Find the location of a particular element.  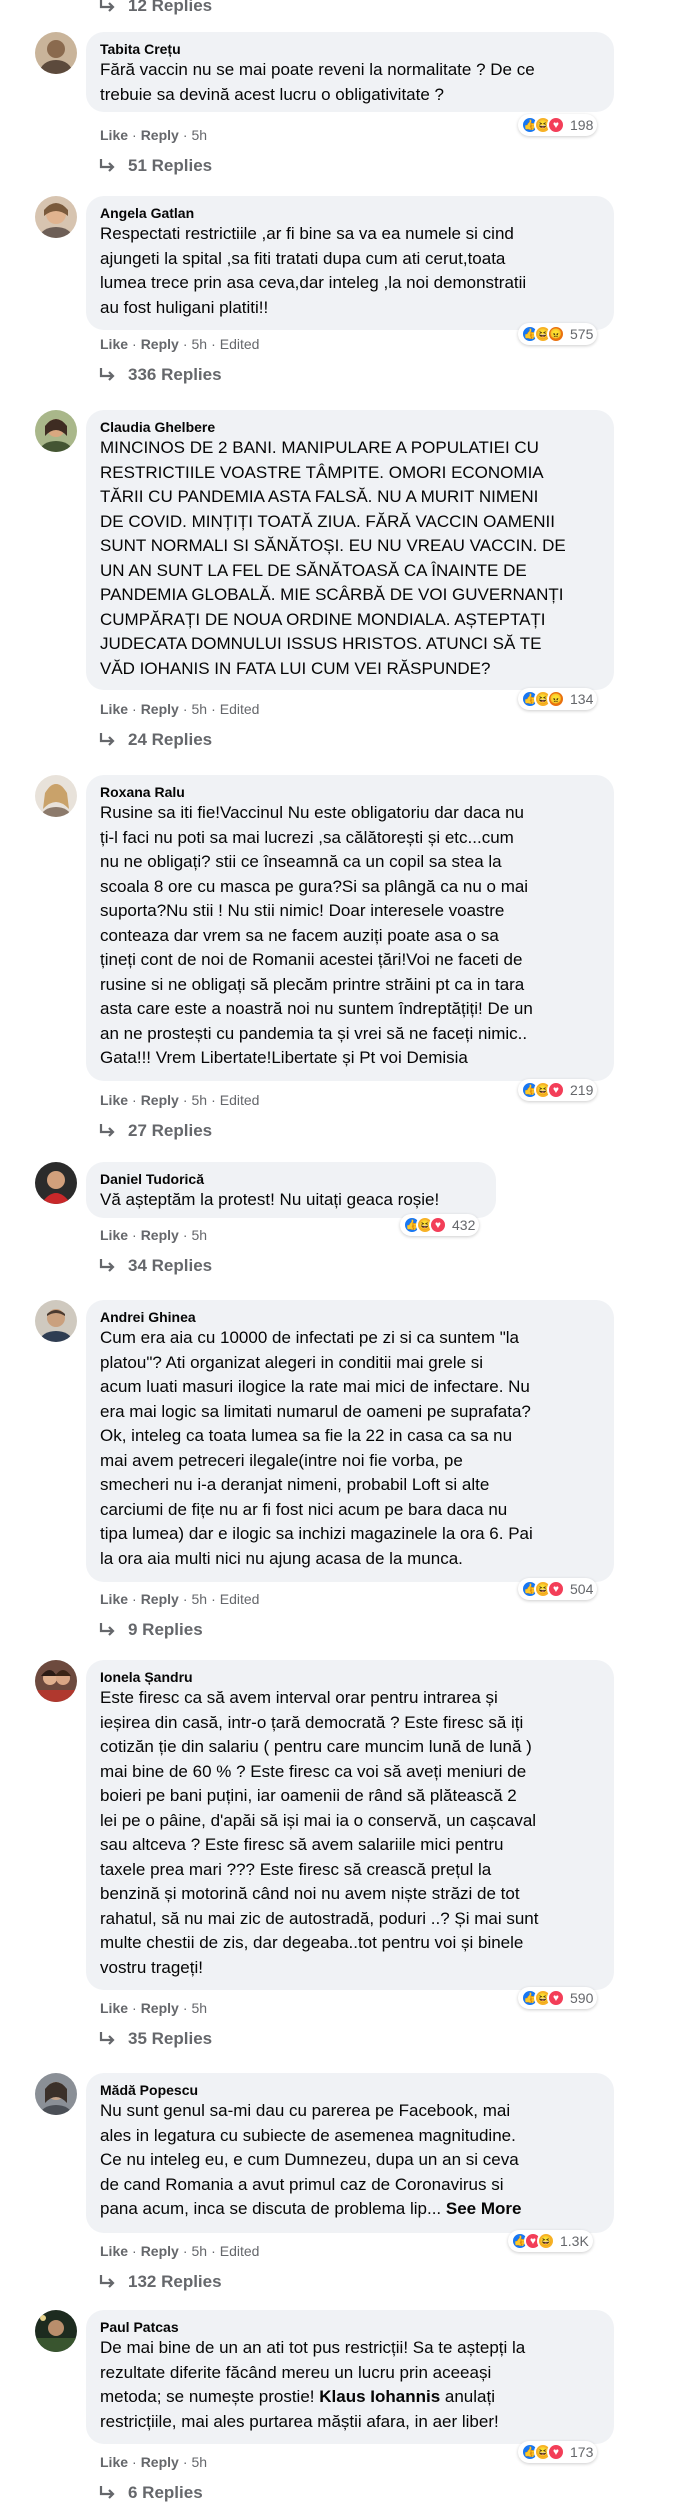

view-replies-link: 9 Replies is located at coordinates (150, 1630).